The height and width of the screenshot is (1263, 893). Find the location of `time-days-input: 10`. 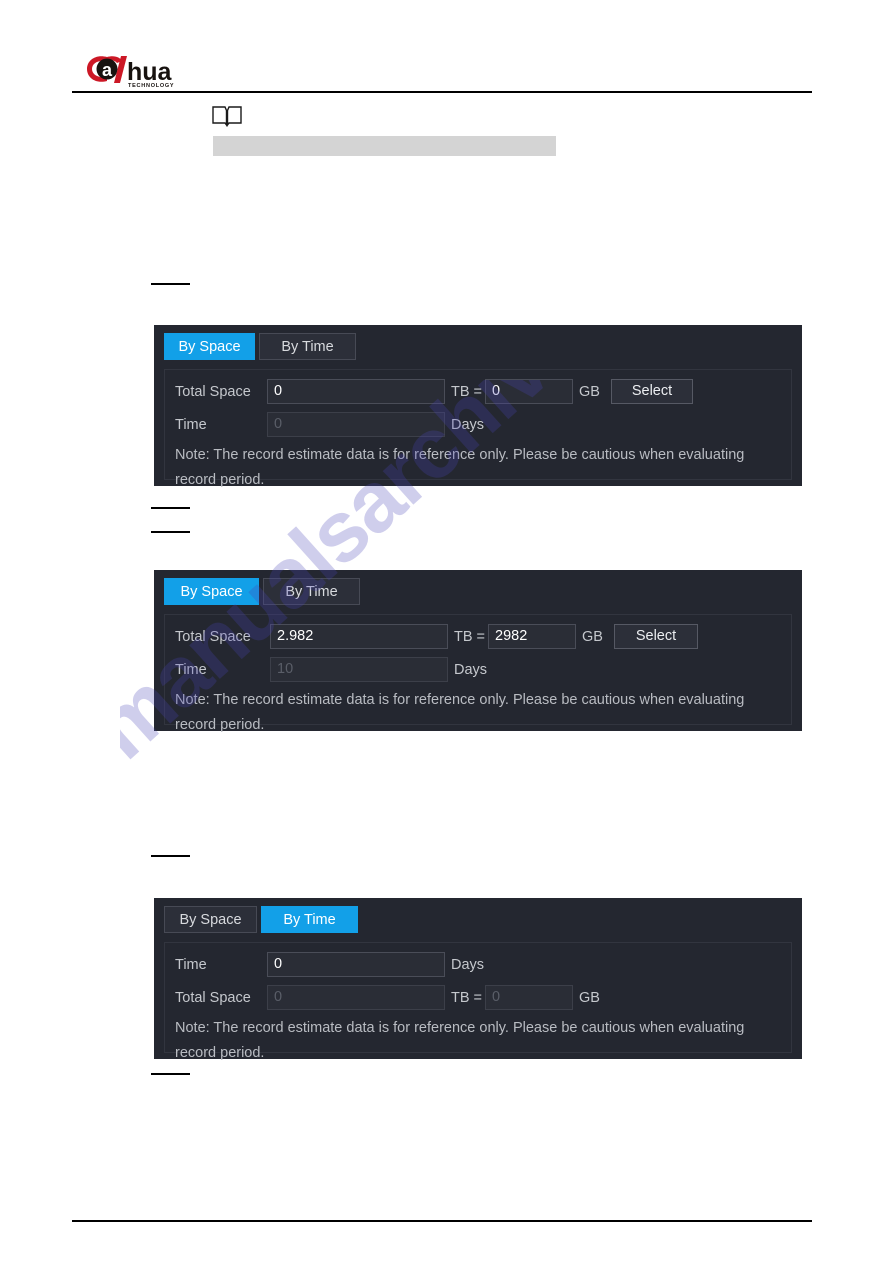

time-days-input: 10 is located at coordinates (359, 669).